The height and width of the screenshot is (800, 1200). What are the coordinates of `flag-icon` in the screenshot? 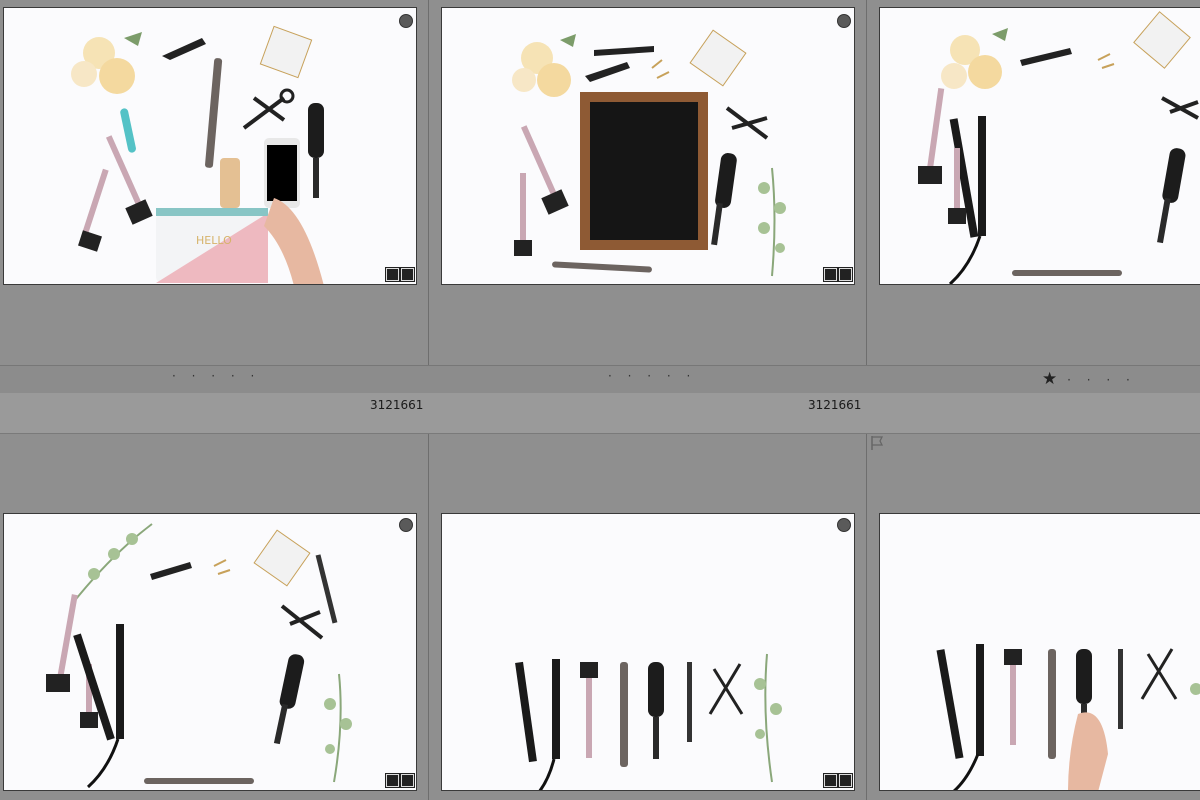 It's located at (877, 443).